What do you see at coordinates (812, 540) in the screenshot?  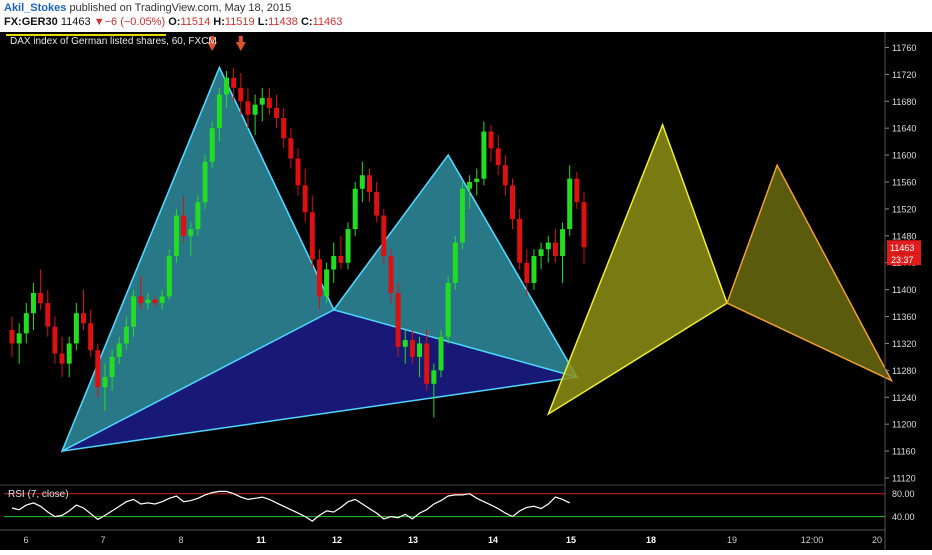 I see `time-tick-label: 12:00` at bounding box center [812, 540].